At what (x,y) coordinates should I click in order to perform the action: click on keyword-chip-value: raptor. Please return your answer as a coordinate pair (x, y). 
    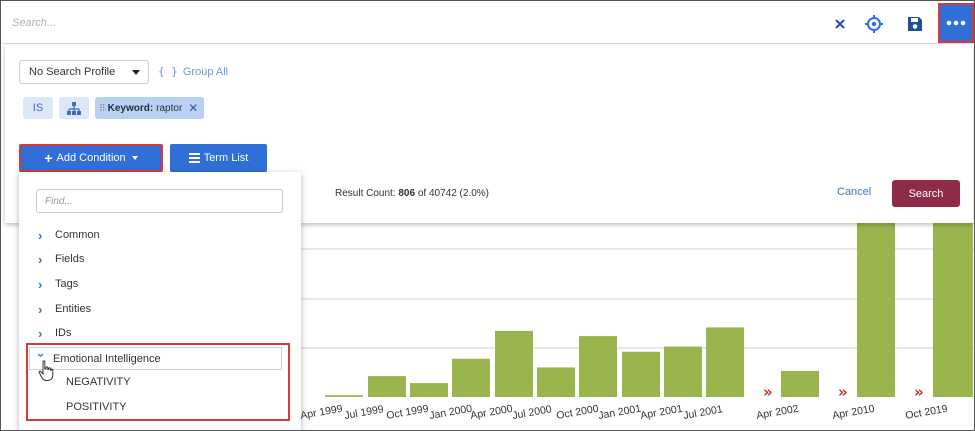
    Looking at the image, I should click on (169, 108).